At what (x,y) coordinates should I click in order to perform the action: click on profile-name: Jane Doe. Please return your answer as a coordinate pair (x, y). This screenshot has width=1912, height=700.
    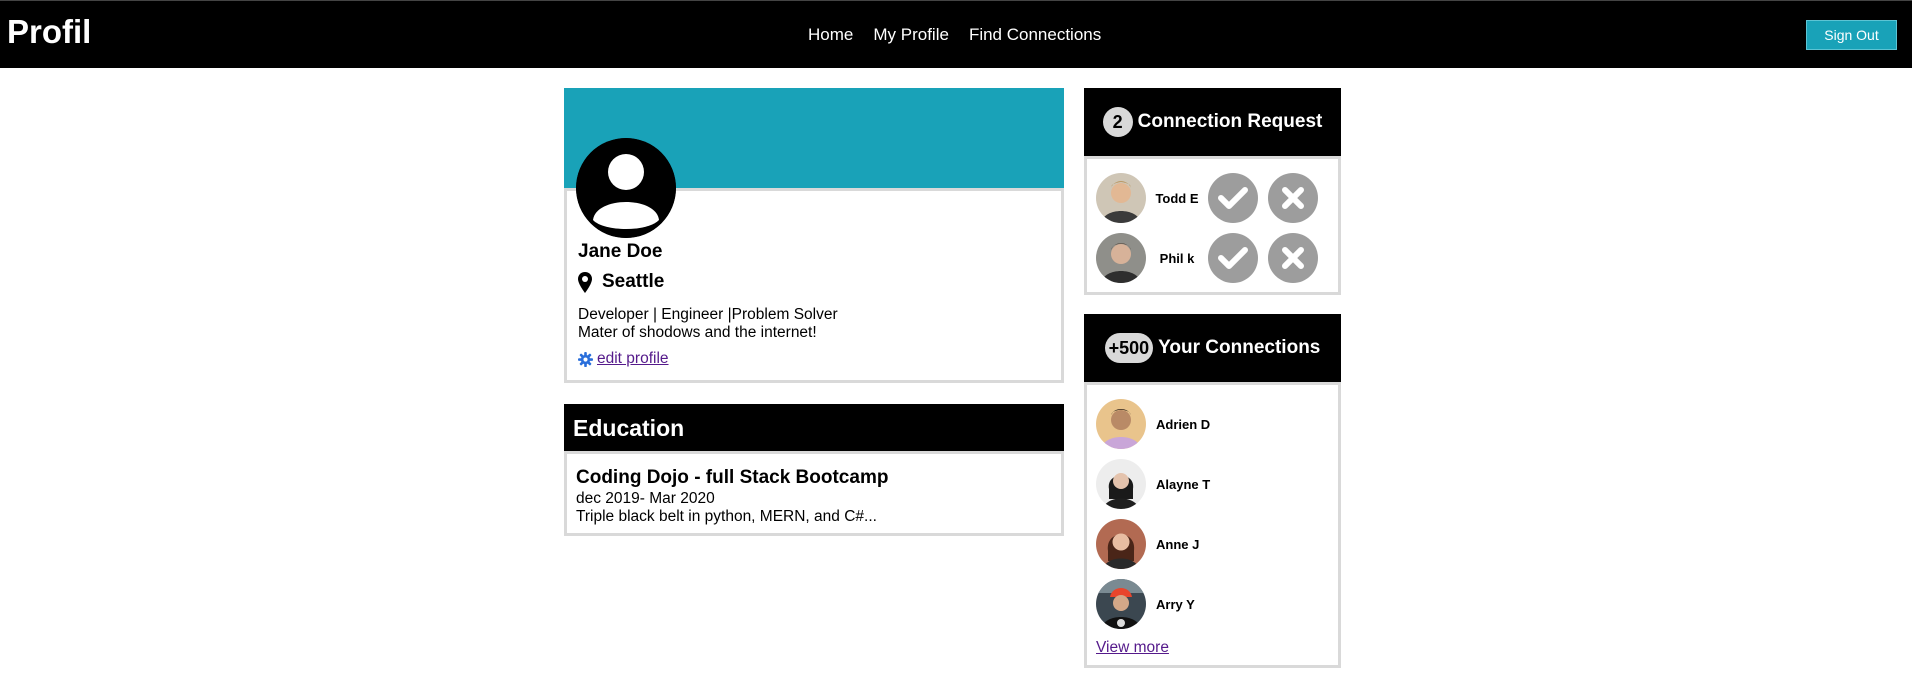
    Looking at the image, I should click on (620, 251).